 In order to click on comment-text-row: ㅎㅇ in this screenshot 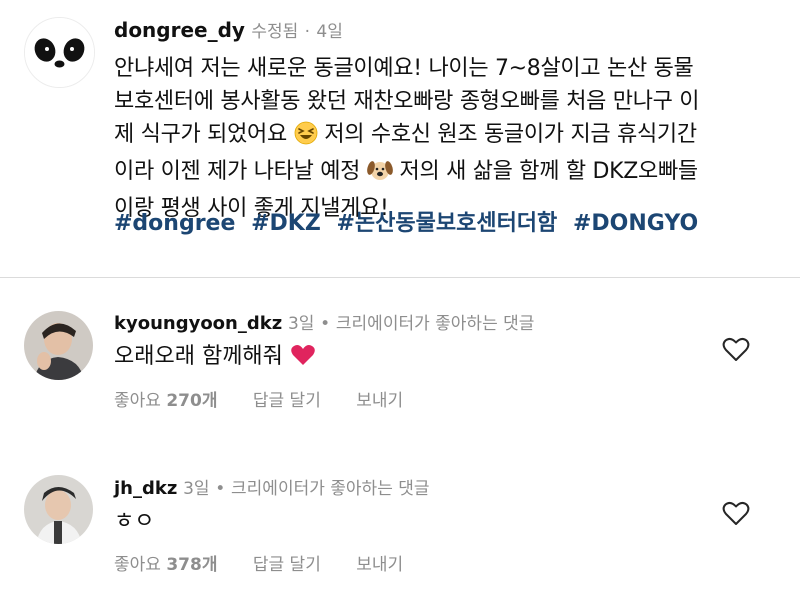, I will do `click(134, 522)`.